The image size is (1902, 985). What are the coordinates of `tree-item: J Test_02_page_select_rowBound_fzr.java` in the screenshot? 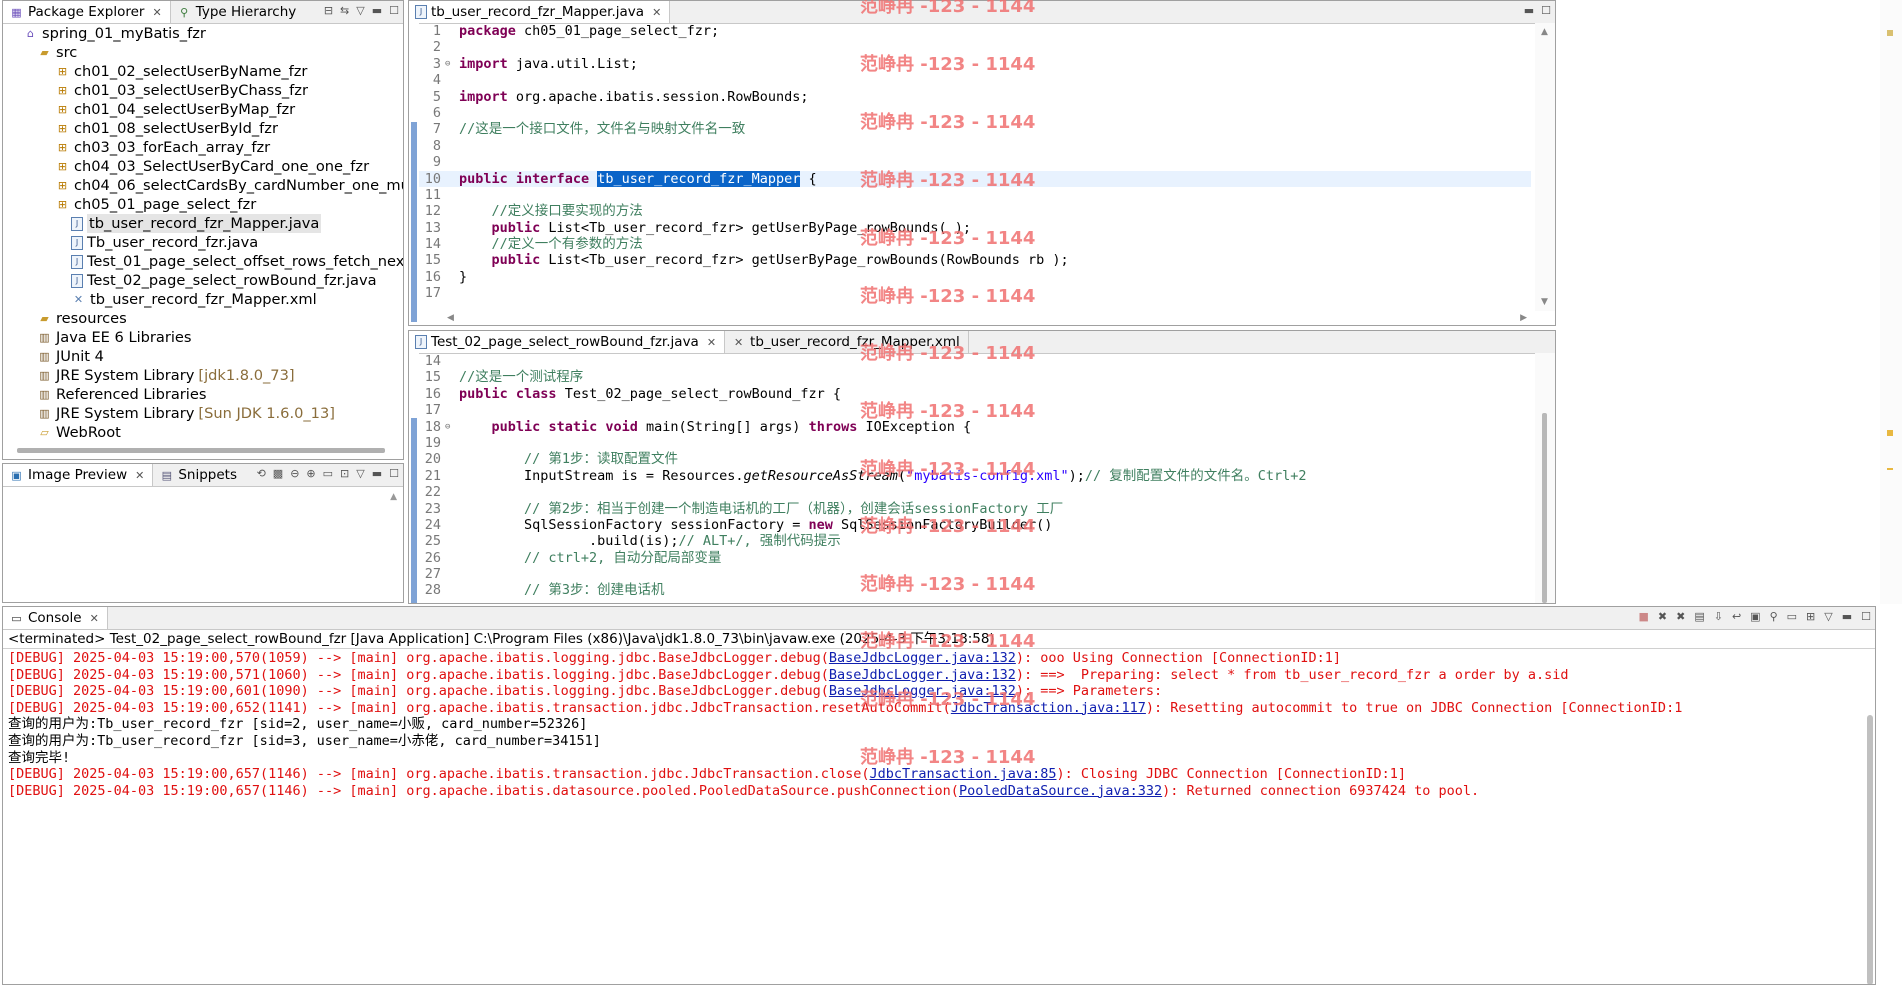 It's located at (203, 280).